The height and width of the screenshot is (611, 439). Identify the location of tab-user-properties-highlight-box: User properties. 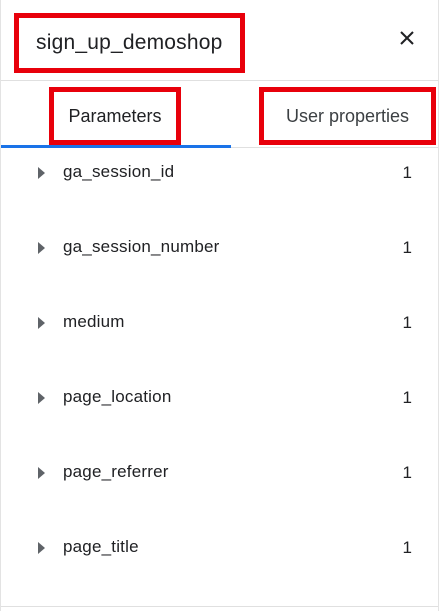
(347, 116).